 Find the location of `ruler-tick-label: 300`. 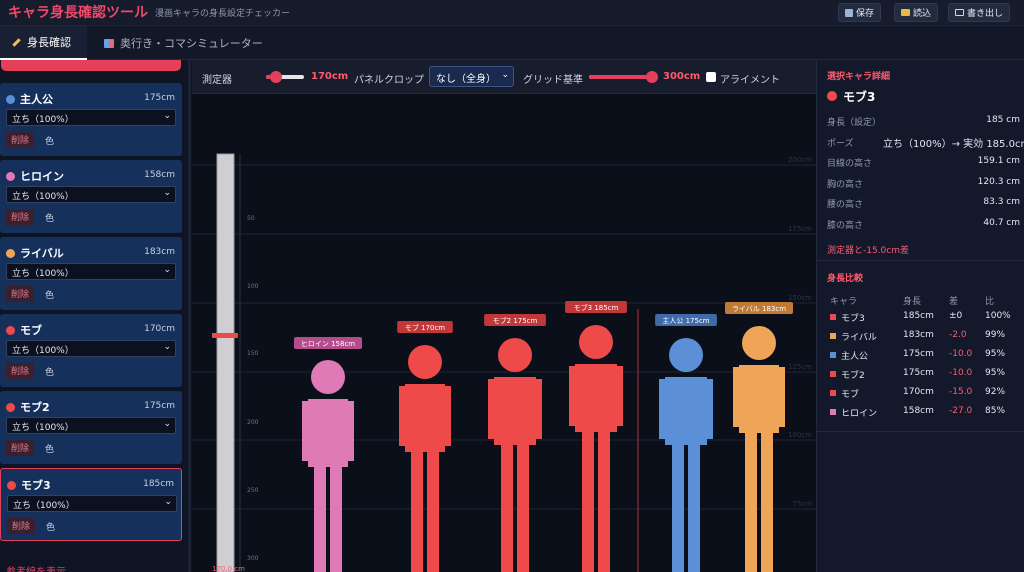

ruler-tick-label: 300 is located at coordinates (253, 558).